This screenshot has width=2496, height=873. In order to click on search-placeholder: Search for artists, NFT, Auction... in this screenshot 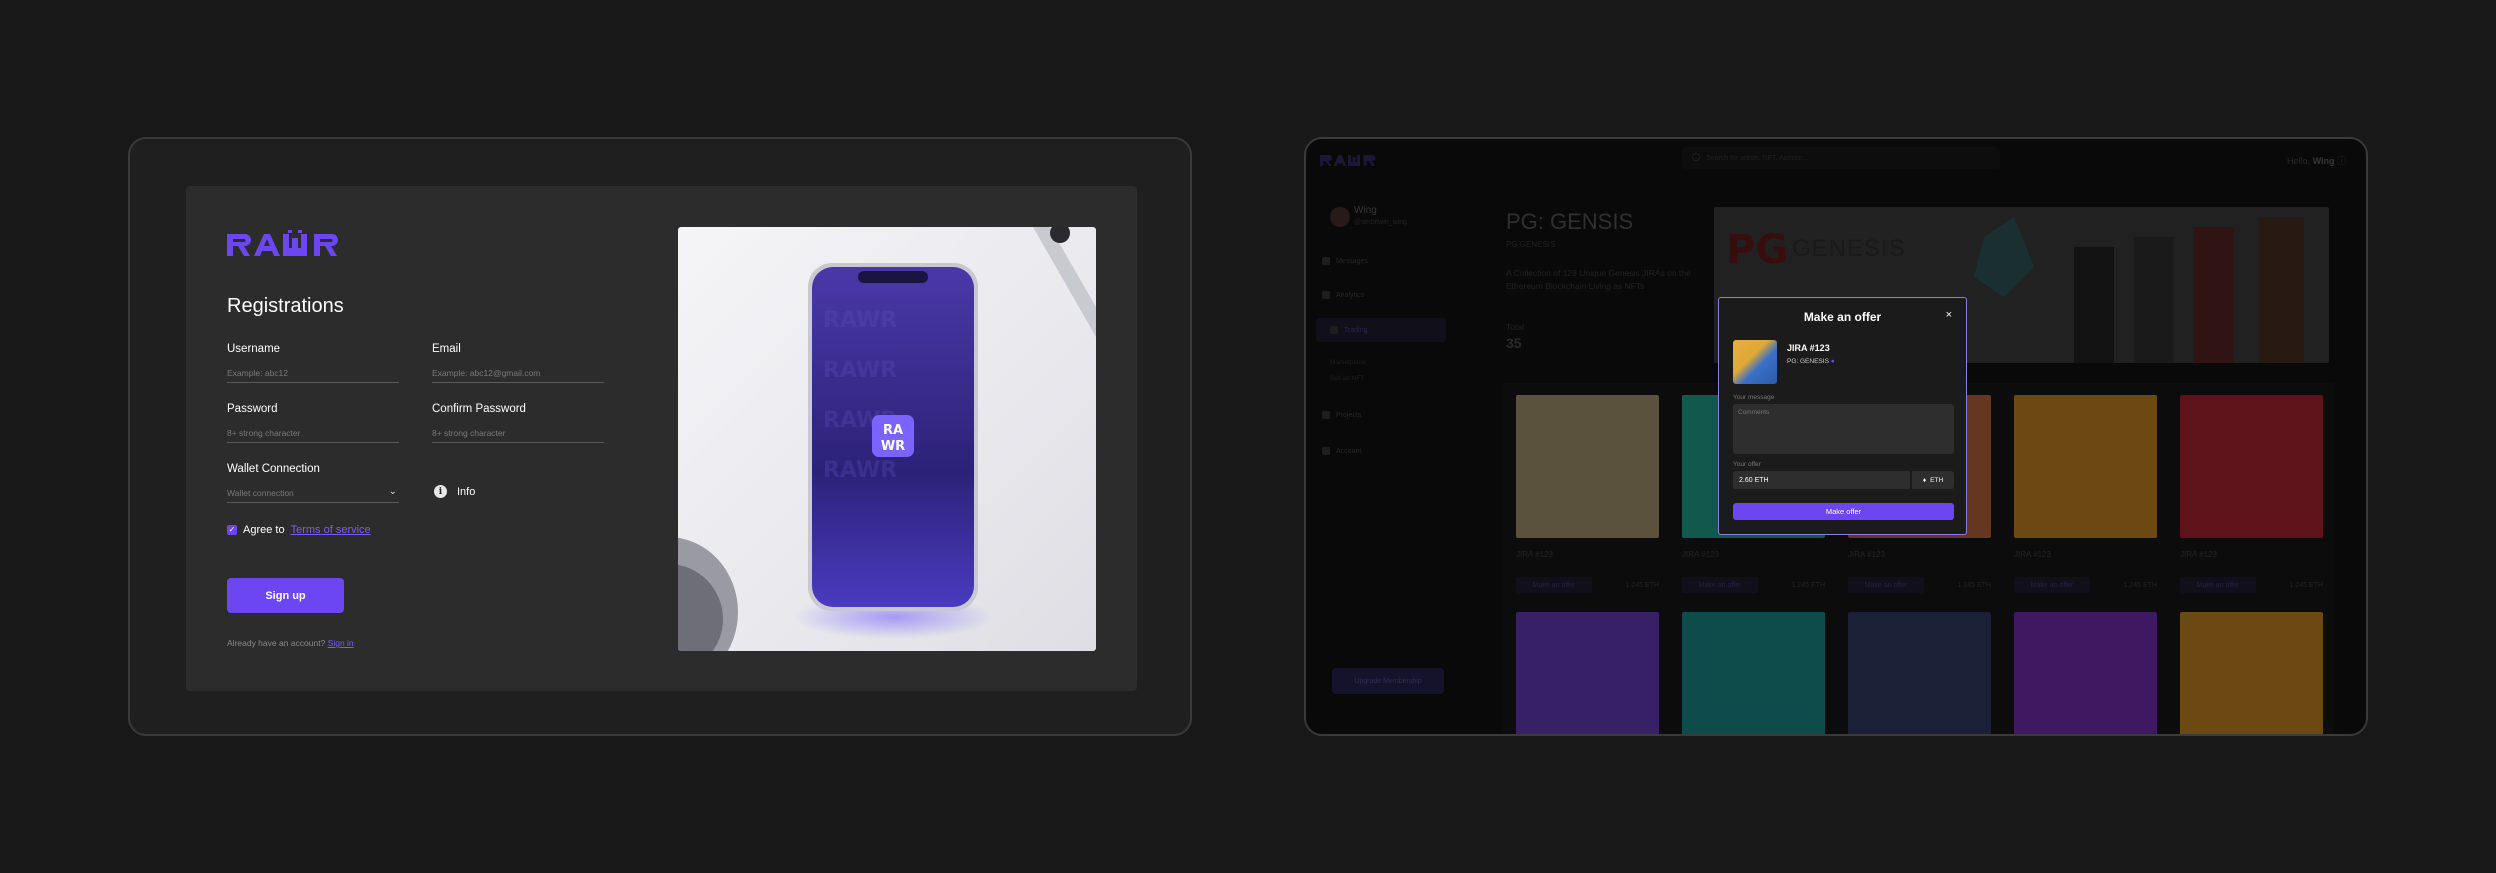, I will do `click(1757, 158)`.